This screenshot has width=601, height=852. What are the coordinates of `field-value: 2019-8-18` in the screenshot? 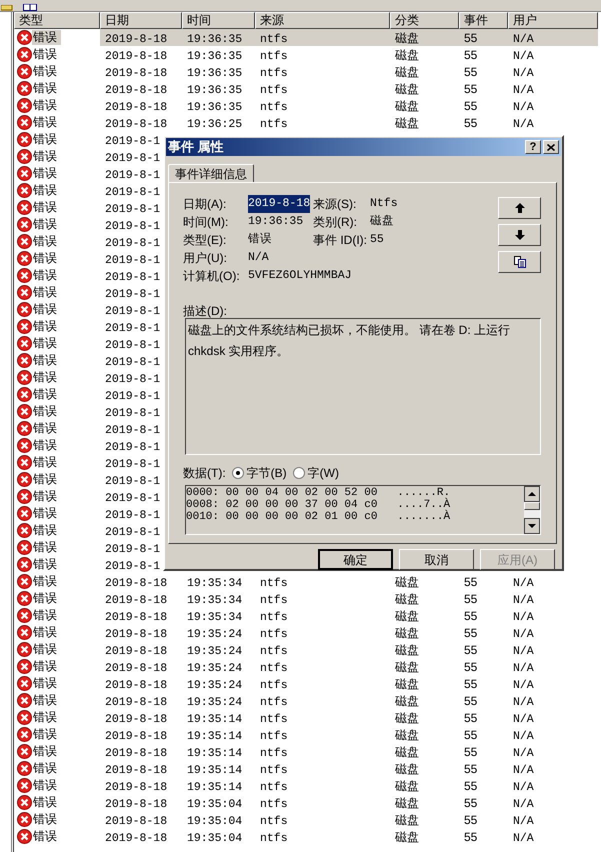 It's located at (279, 204).